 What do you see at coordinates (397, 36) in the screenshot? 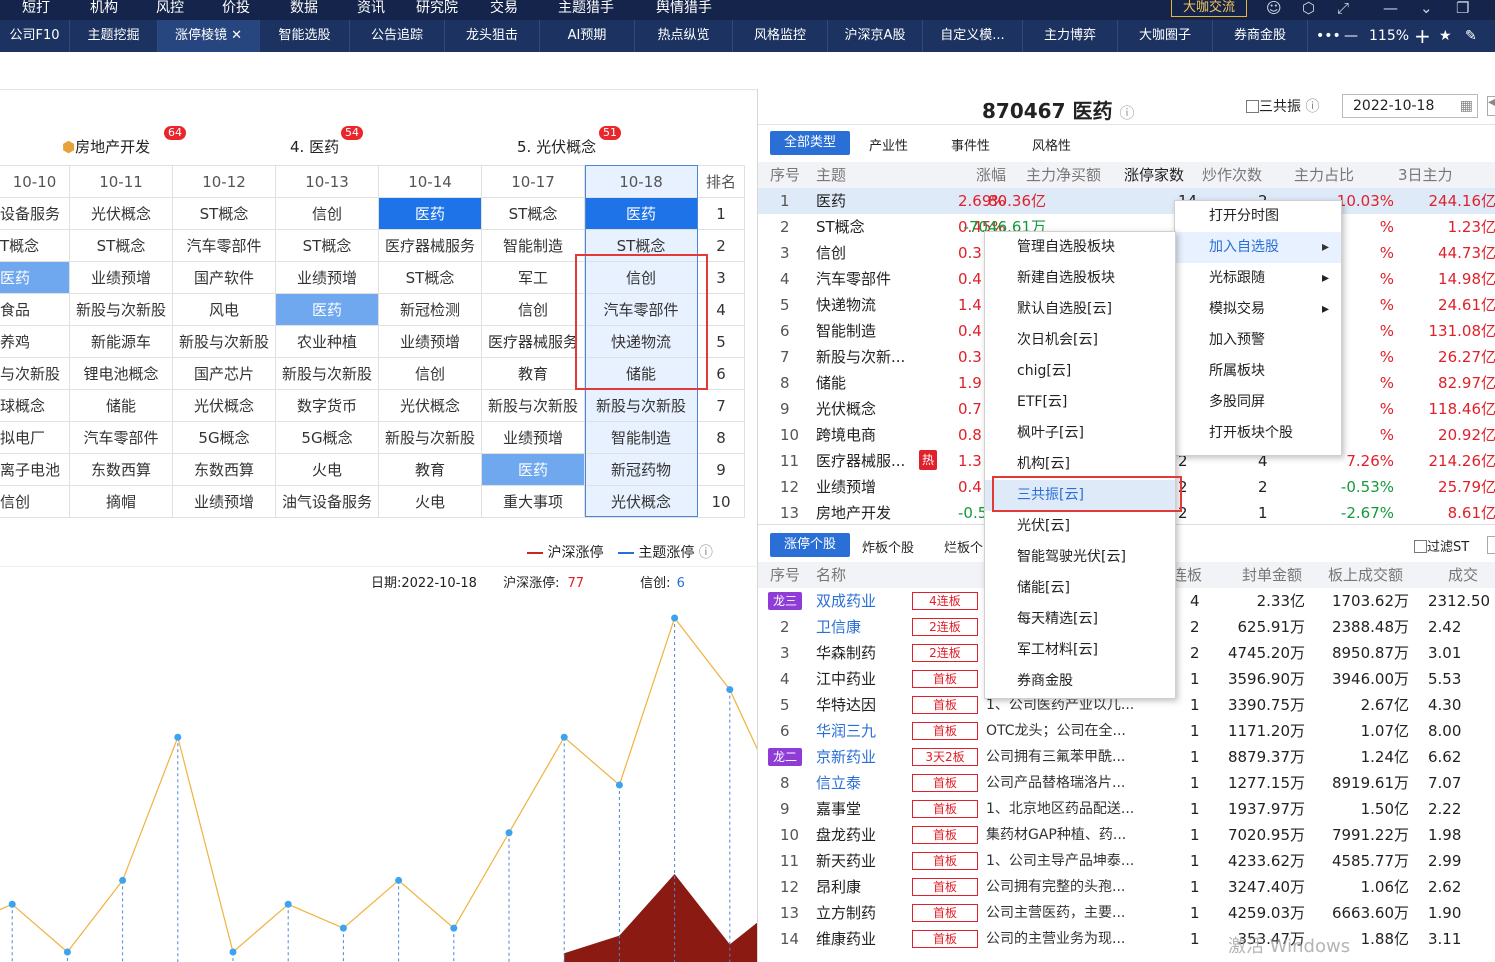
I see `tab-announcement: 公告追踪` at bounding box center [397, 36].